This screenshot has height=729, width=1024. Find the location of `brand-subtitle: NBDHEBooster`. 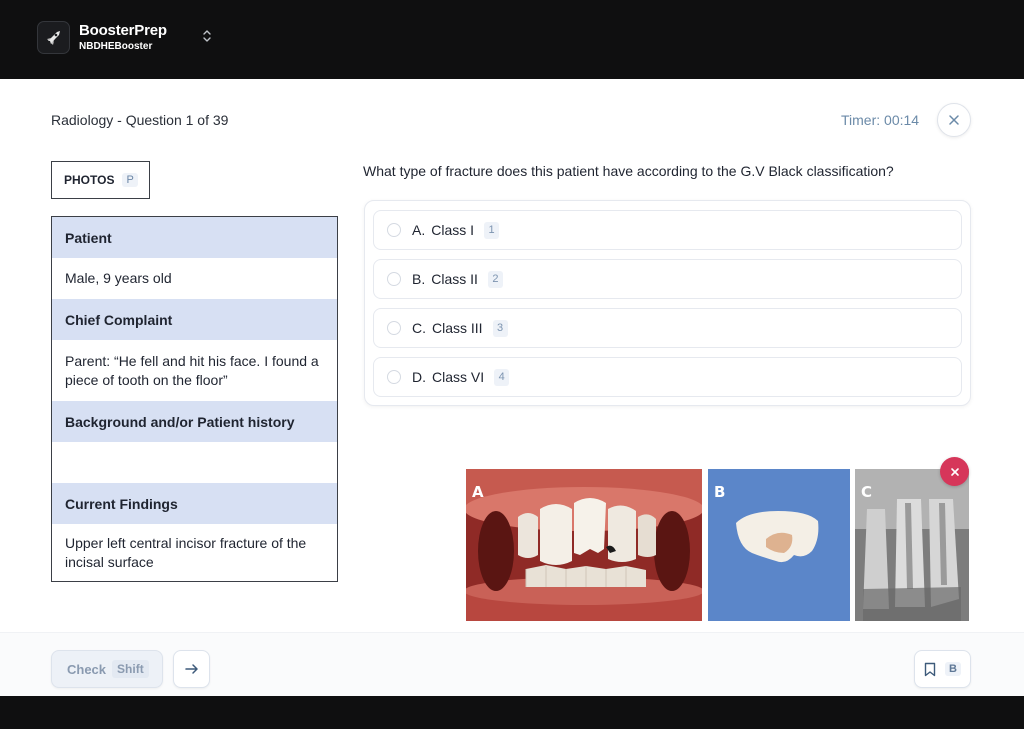

brand-subtitle: NBDHEBooster is located at coordinates (116, 46).